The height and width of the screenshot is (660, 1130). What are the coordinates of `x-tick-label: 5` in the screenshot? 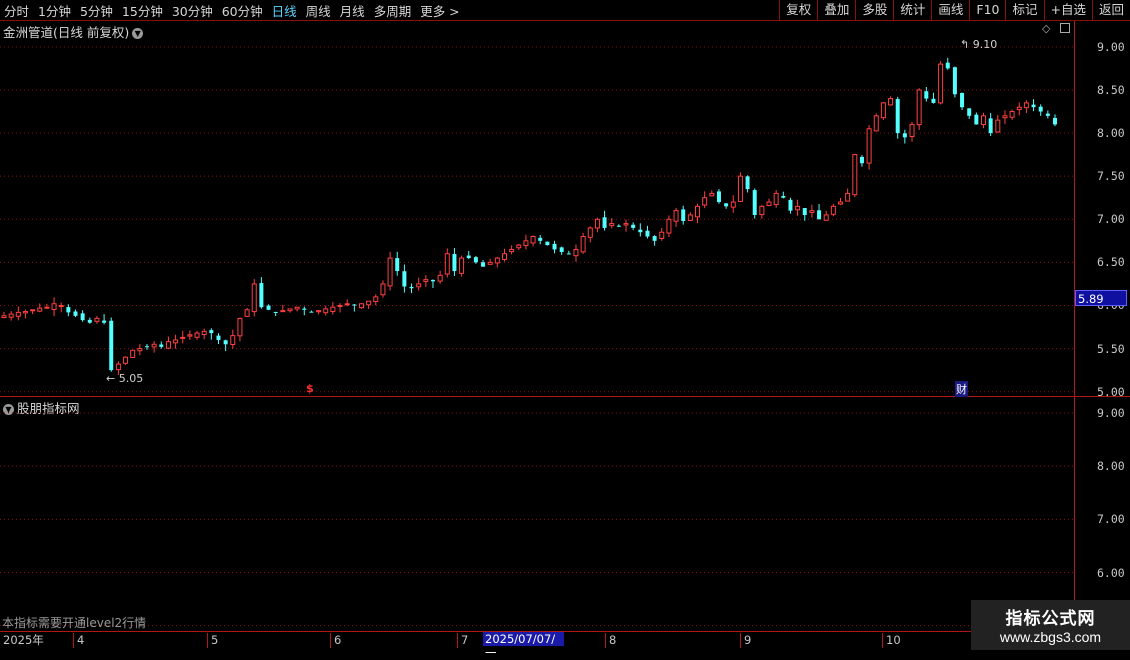 It's located at (212, 640).